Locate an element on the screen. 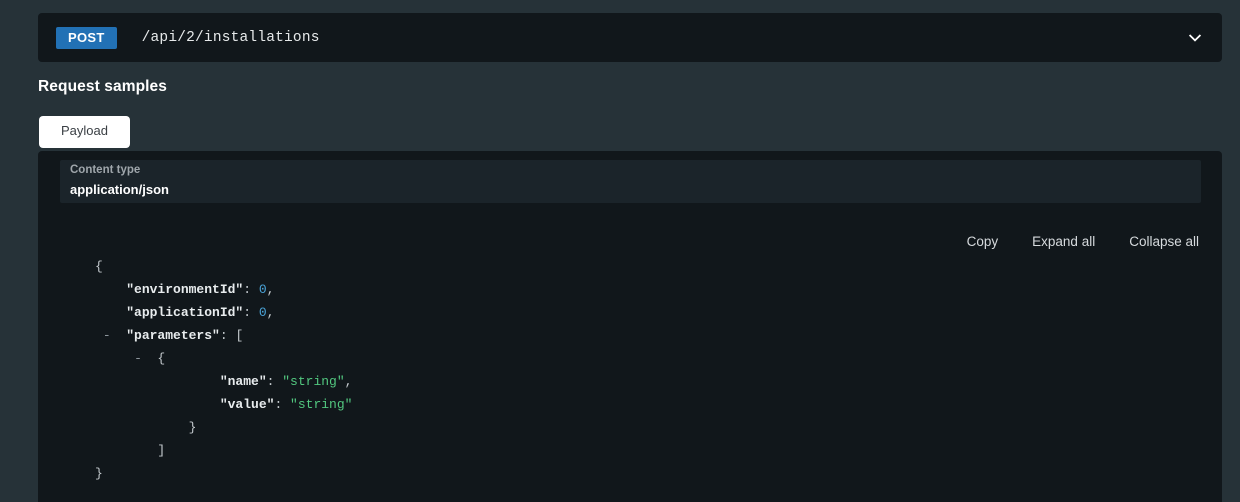  endpoint-path: /api/2/installations is located at coordinates (230, 37).